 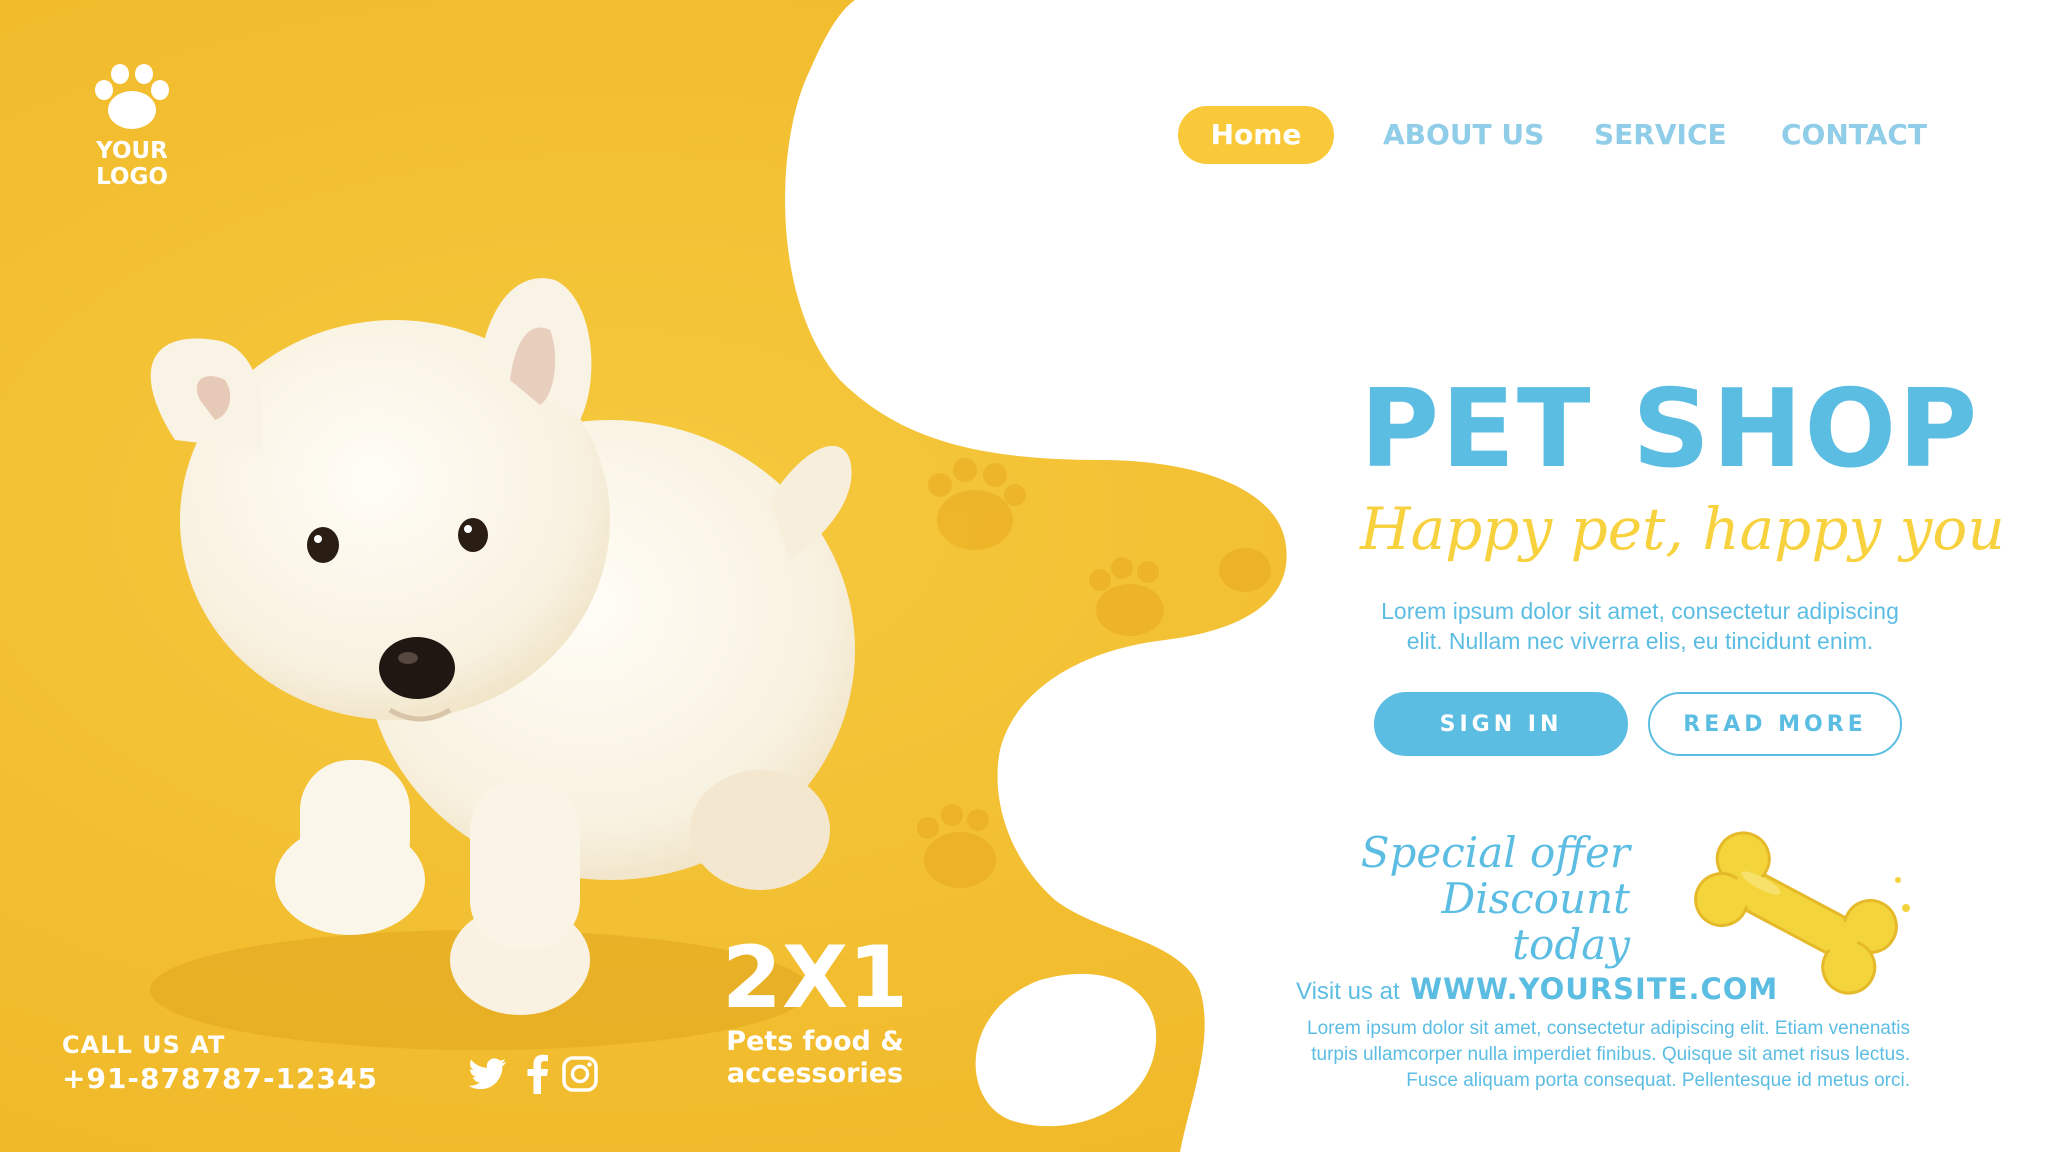 What do you see at coordinates (1348, 991) in the screenshot?
I see `visit-label: Visit us at` at bounding box center [1348, 991].